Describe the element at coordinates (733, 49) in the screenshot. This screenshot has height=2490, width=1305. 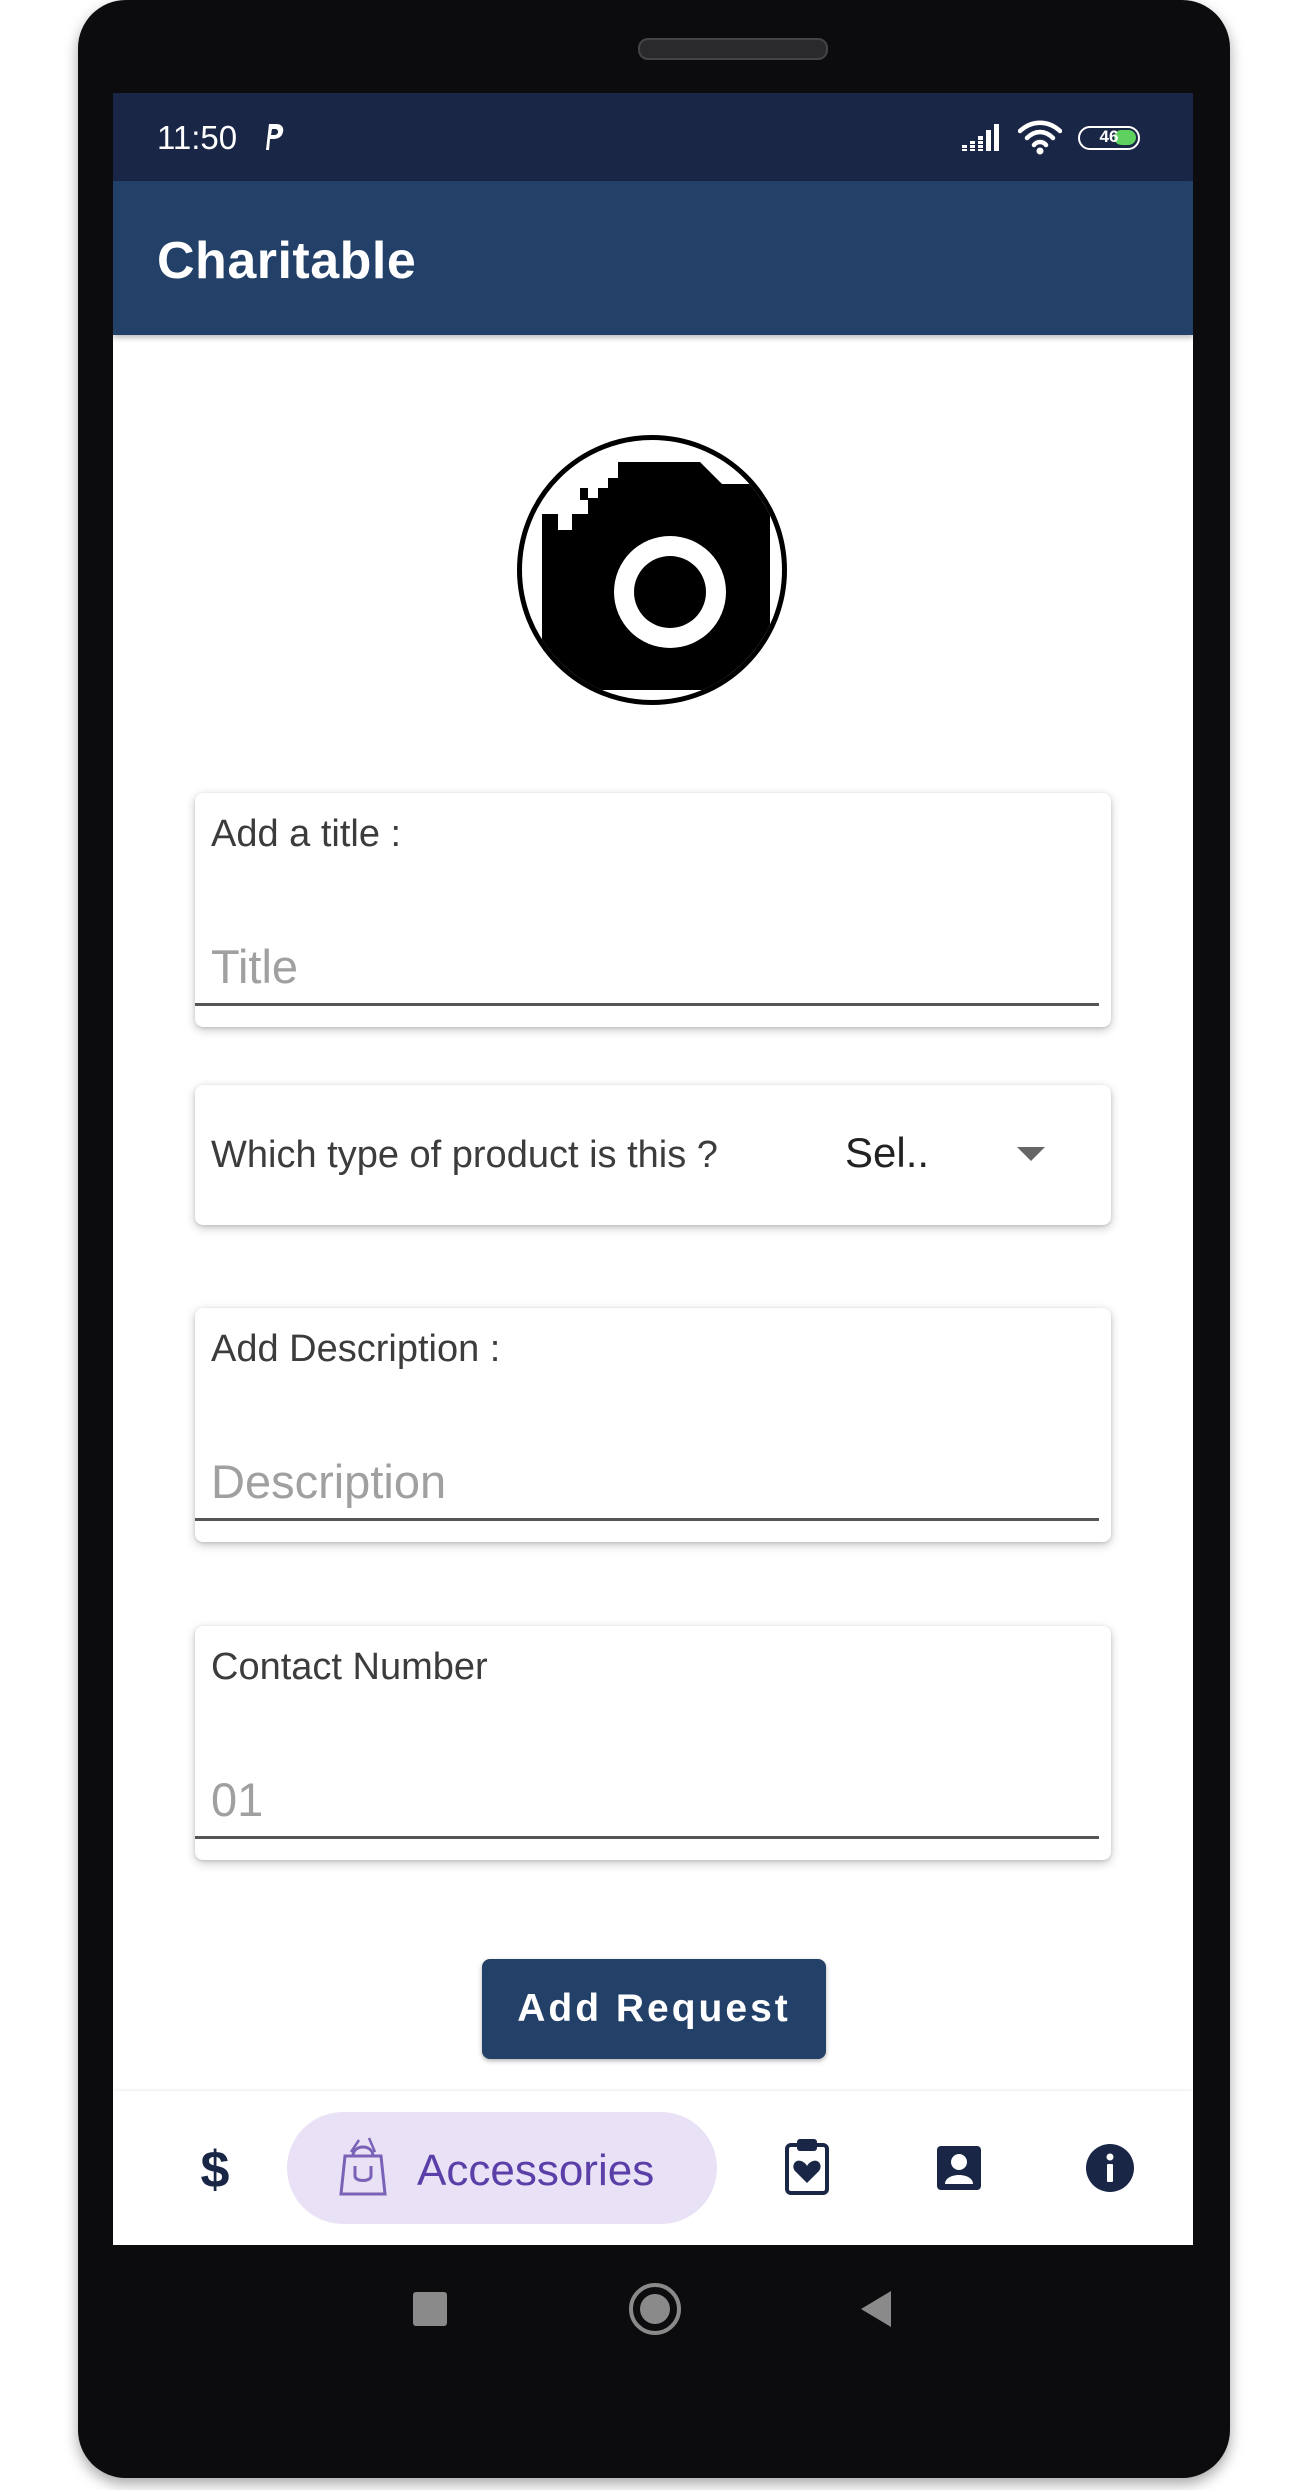
I see `earpiece-speaker` at that location.